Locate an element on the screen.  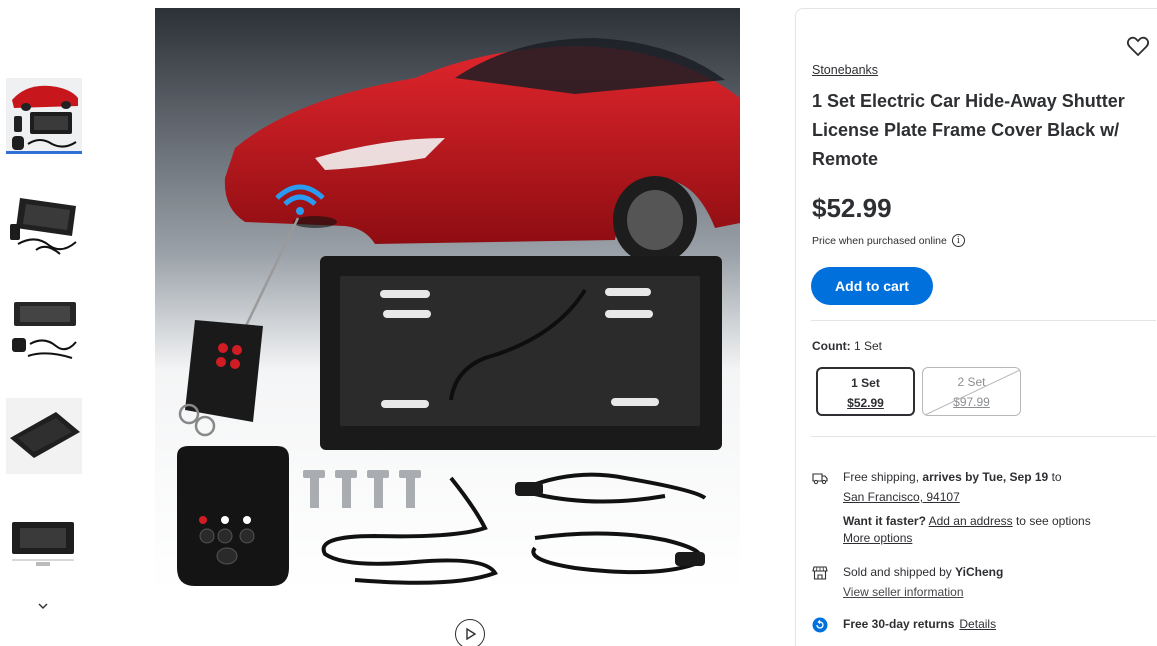
returns-details-link: Details is located at coordinates (977, 624).